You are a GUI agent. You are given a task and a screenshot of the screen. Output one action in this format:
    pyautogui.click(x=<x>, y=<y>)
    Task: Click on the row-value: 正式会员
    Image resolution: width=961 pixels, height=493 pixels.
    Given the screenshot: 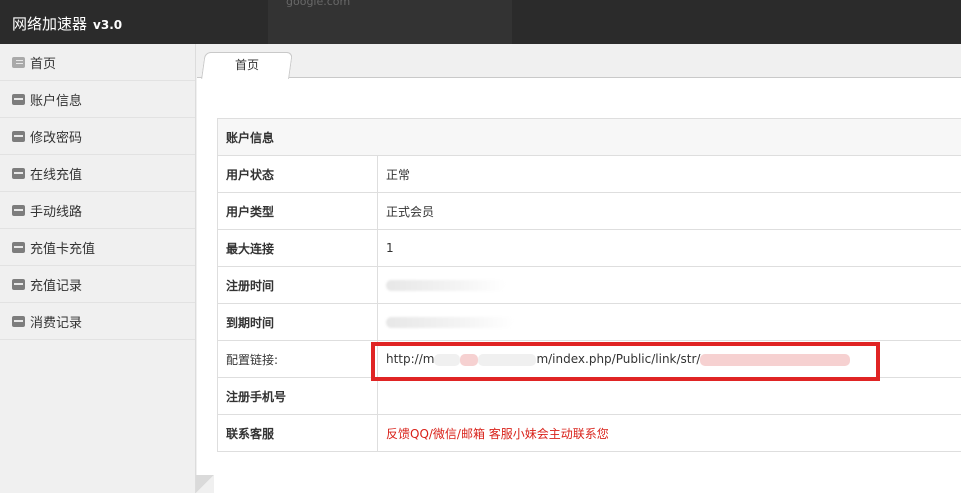 What is the action you would take?
    pyautogui.click(x=669, y=211)
    